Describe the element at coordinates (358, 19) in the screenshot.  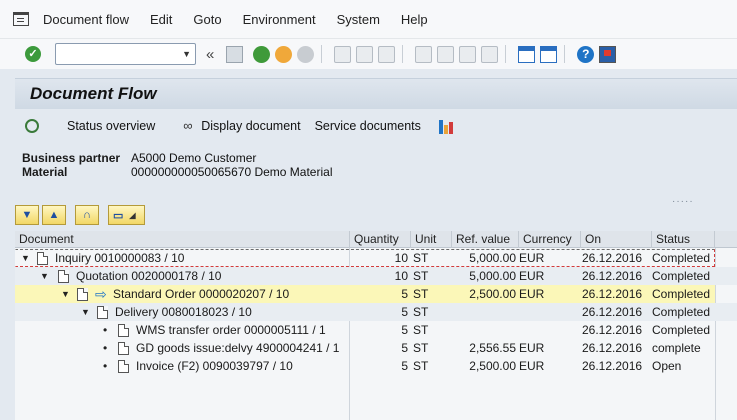
I see `menu-system: System` at that location.